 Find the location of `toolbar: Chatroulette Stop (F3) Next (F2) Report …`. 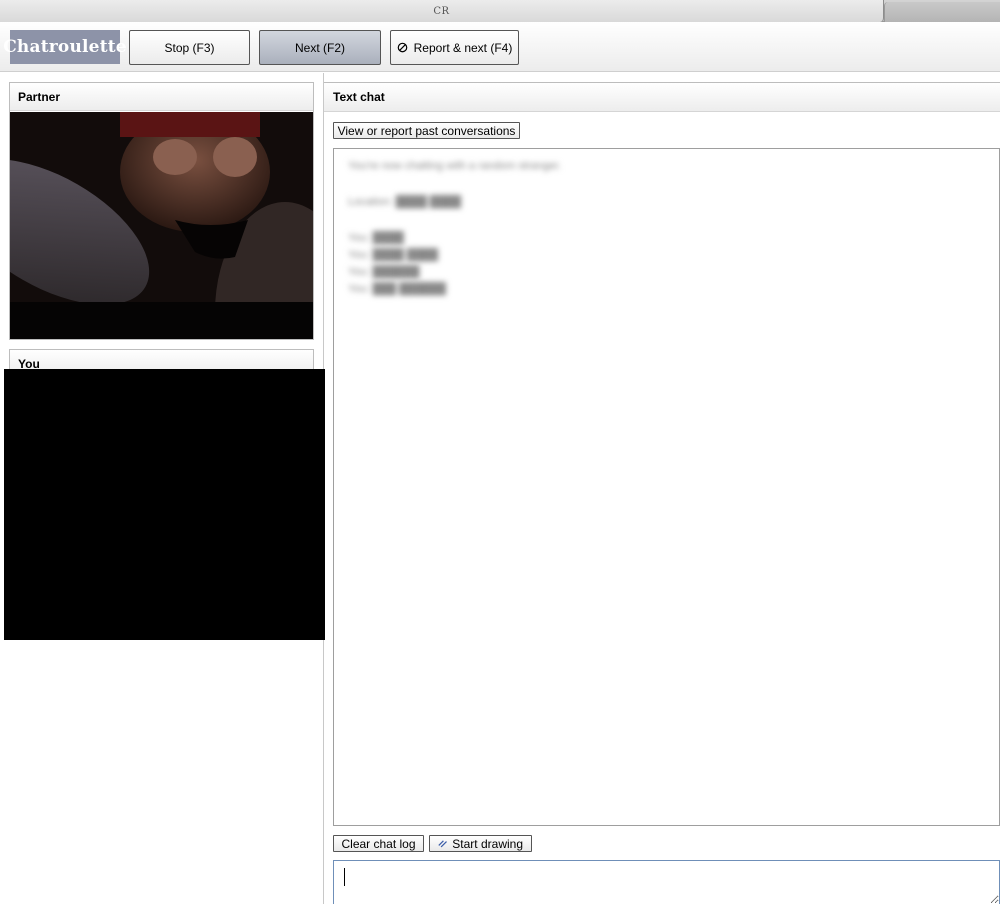

toolbar: Chatroulette Stop (F3) Next (F2) Report … is located at coordinates (500, 47).